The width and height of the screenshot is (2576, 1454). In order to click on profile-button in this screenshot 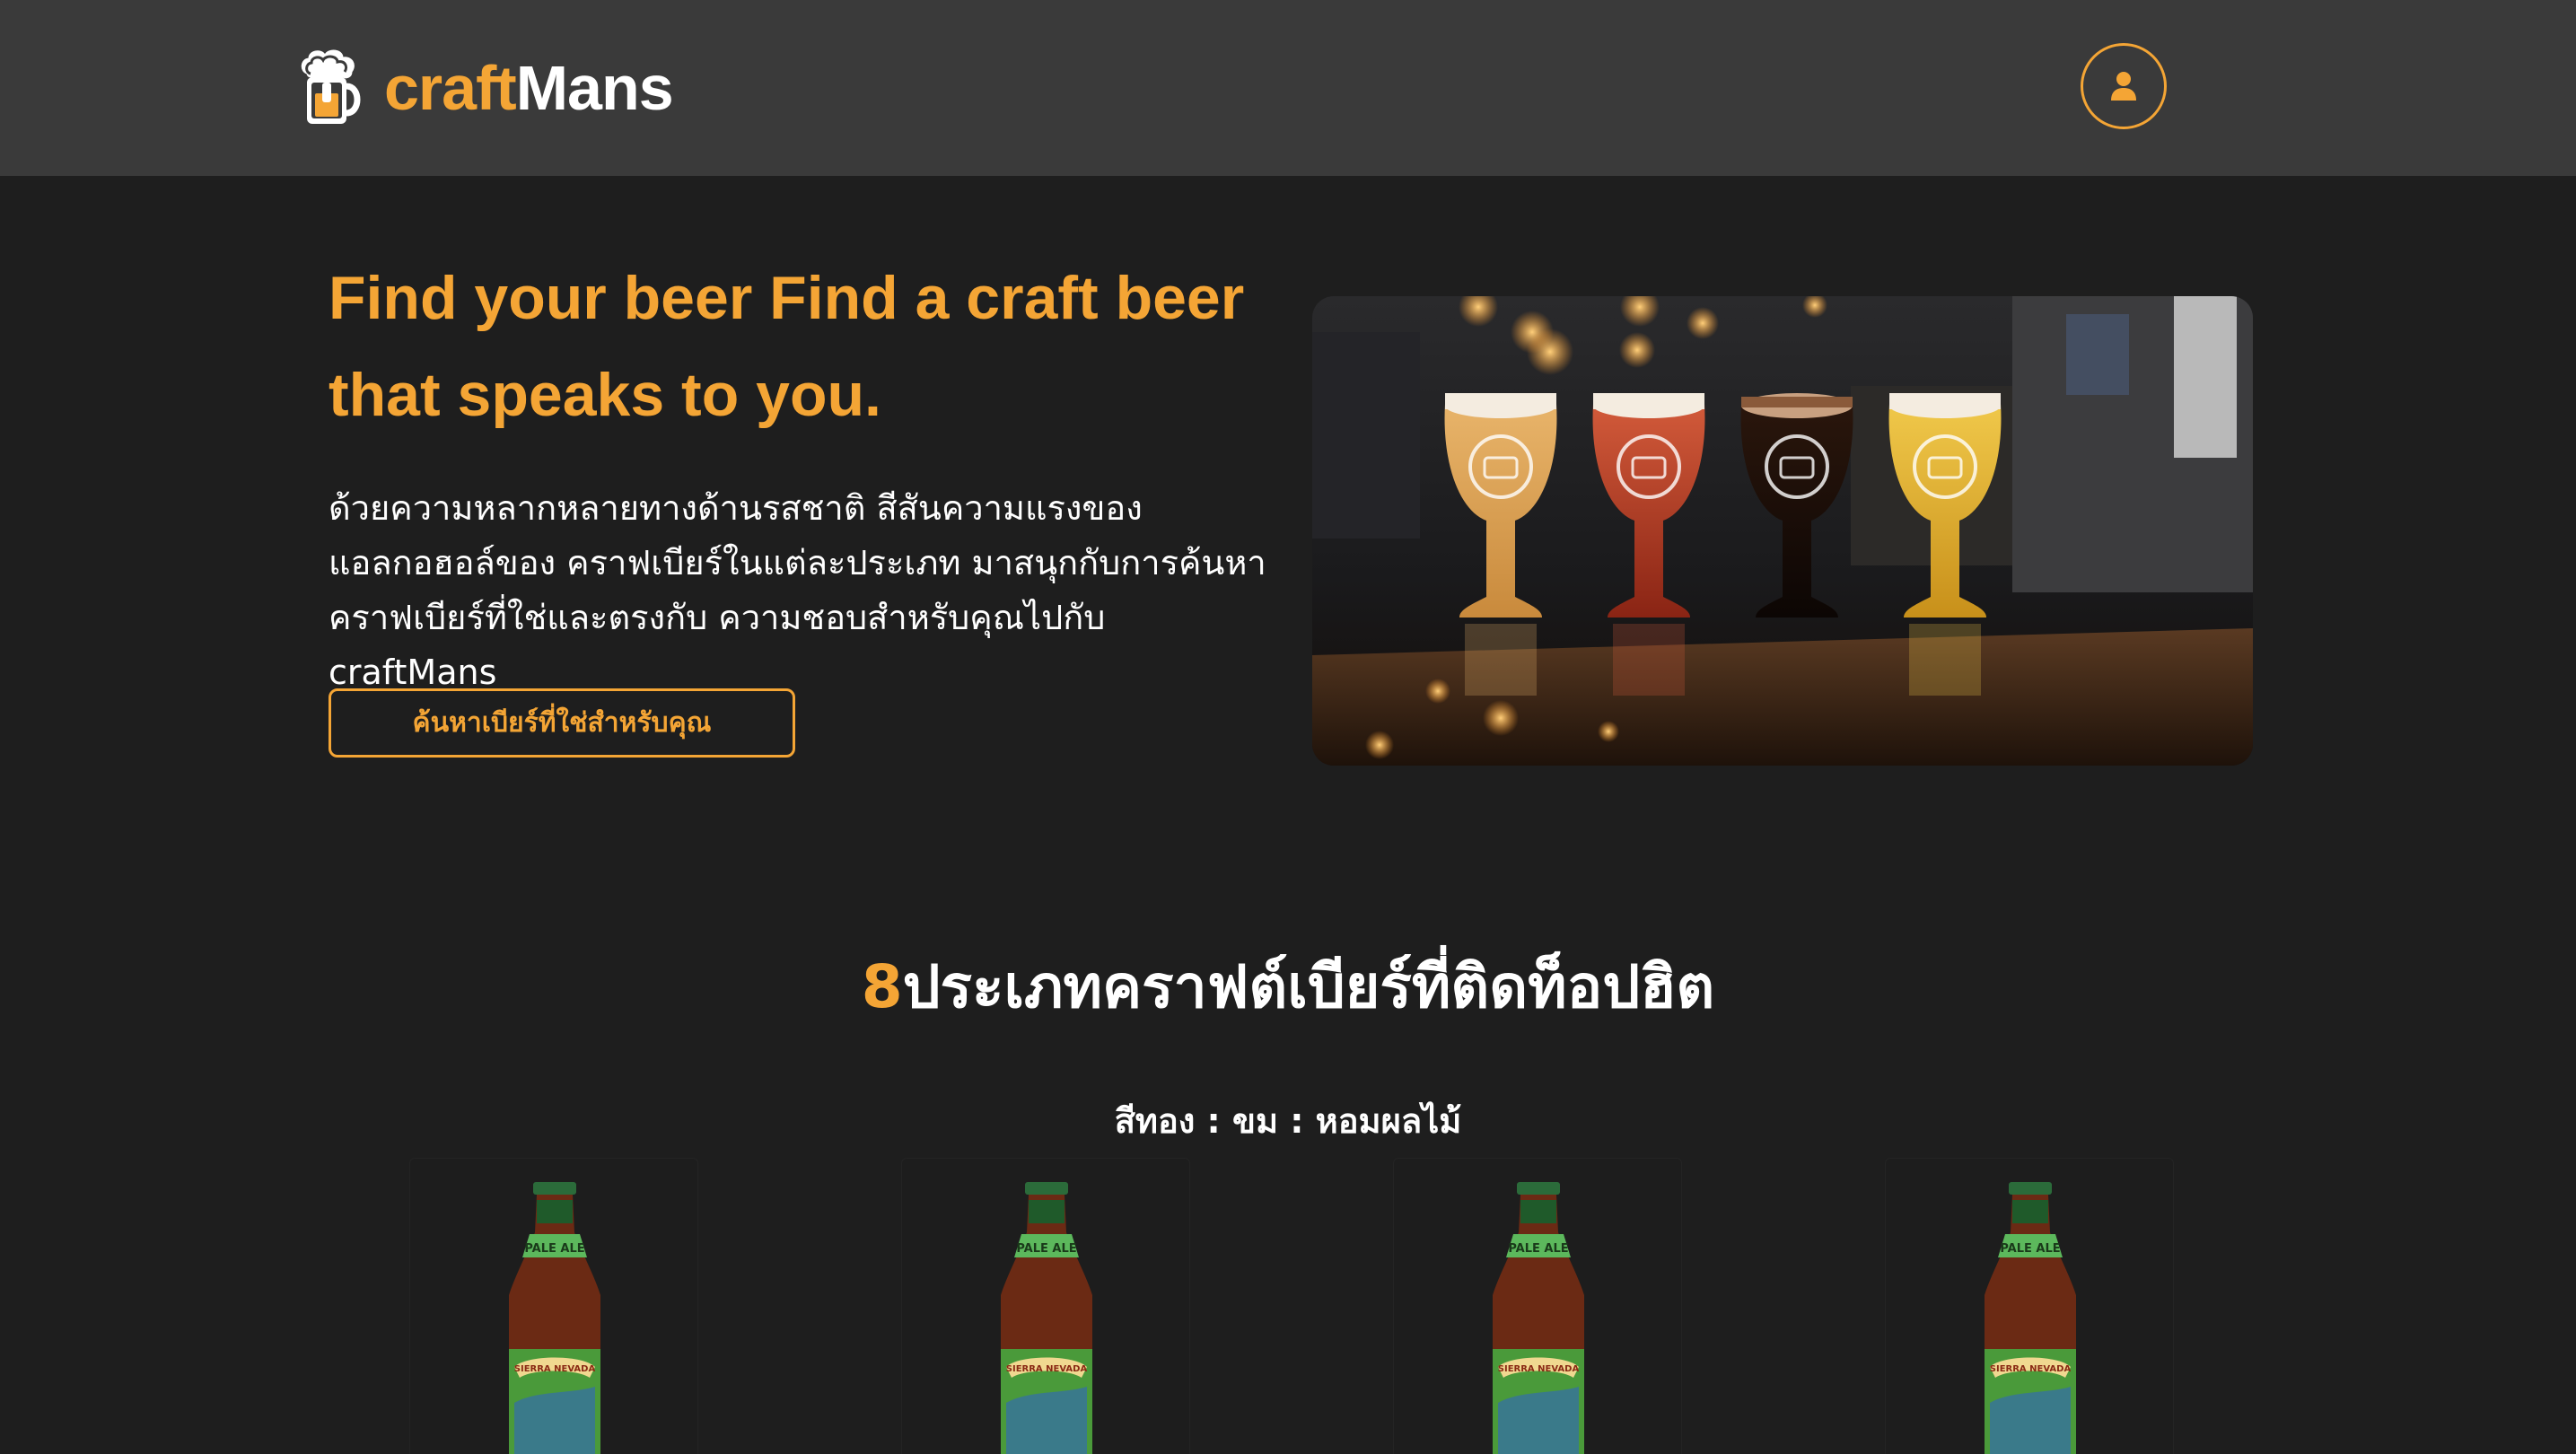, I will do `click(2124, 86)`.